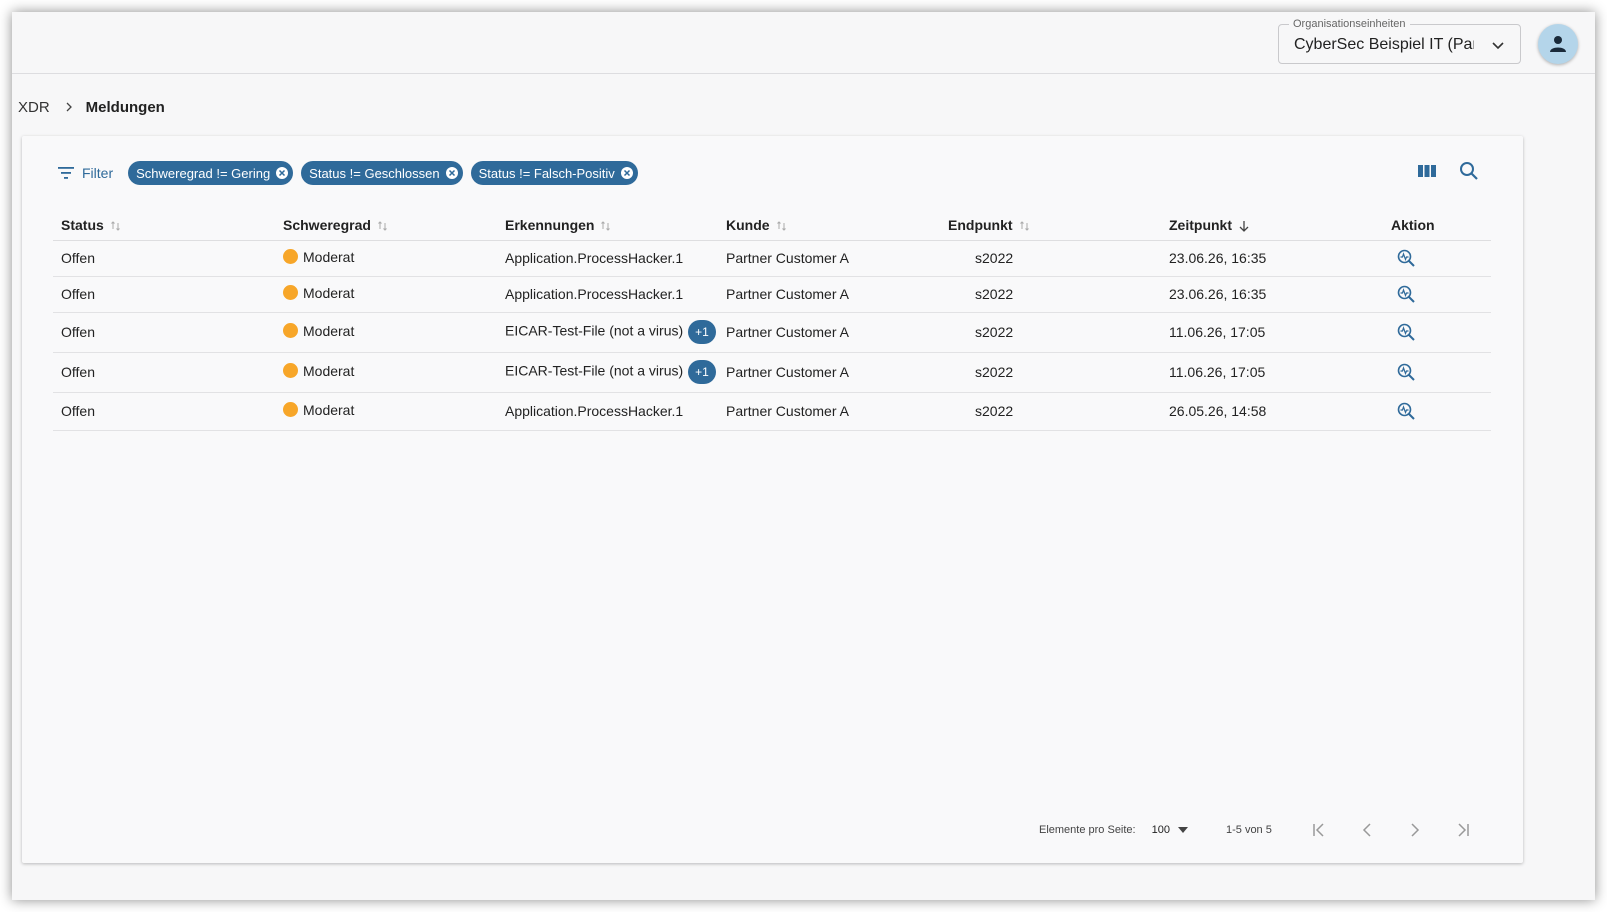 This screenshot has width=1607, height=912. What do you see at coordinates (1319, 830) in the screenshot?
I see `first-page-icon` at bounding box center [1319, 830].